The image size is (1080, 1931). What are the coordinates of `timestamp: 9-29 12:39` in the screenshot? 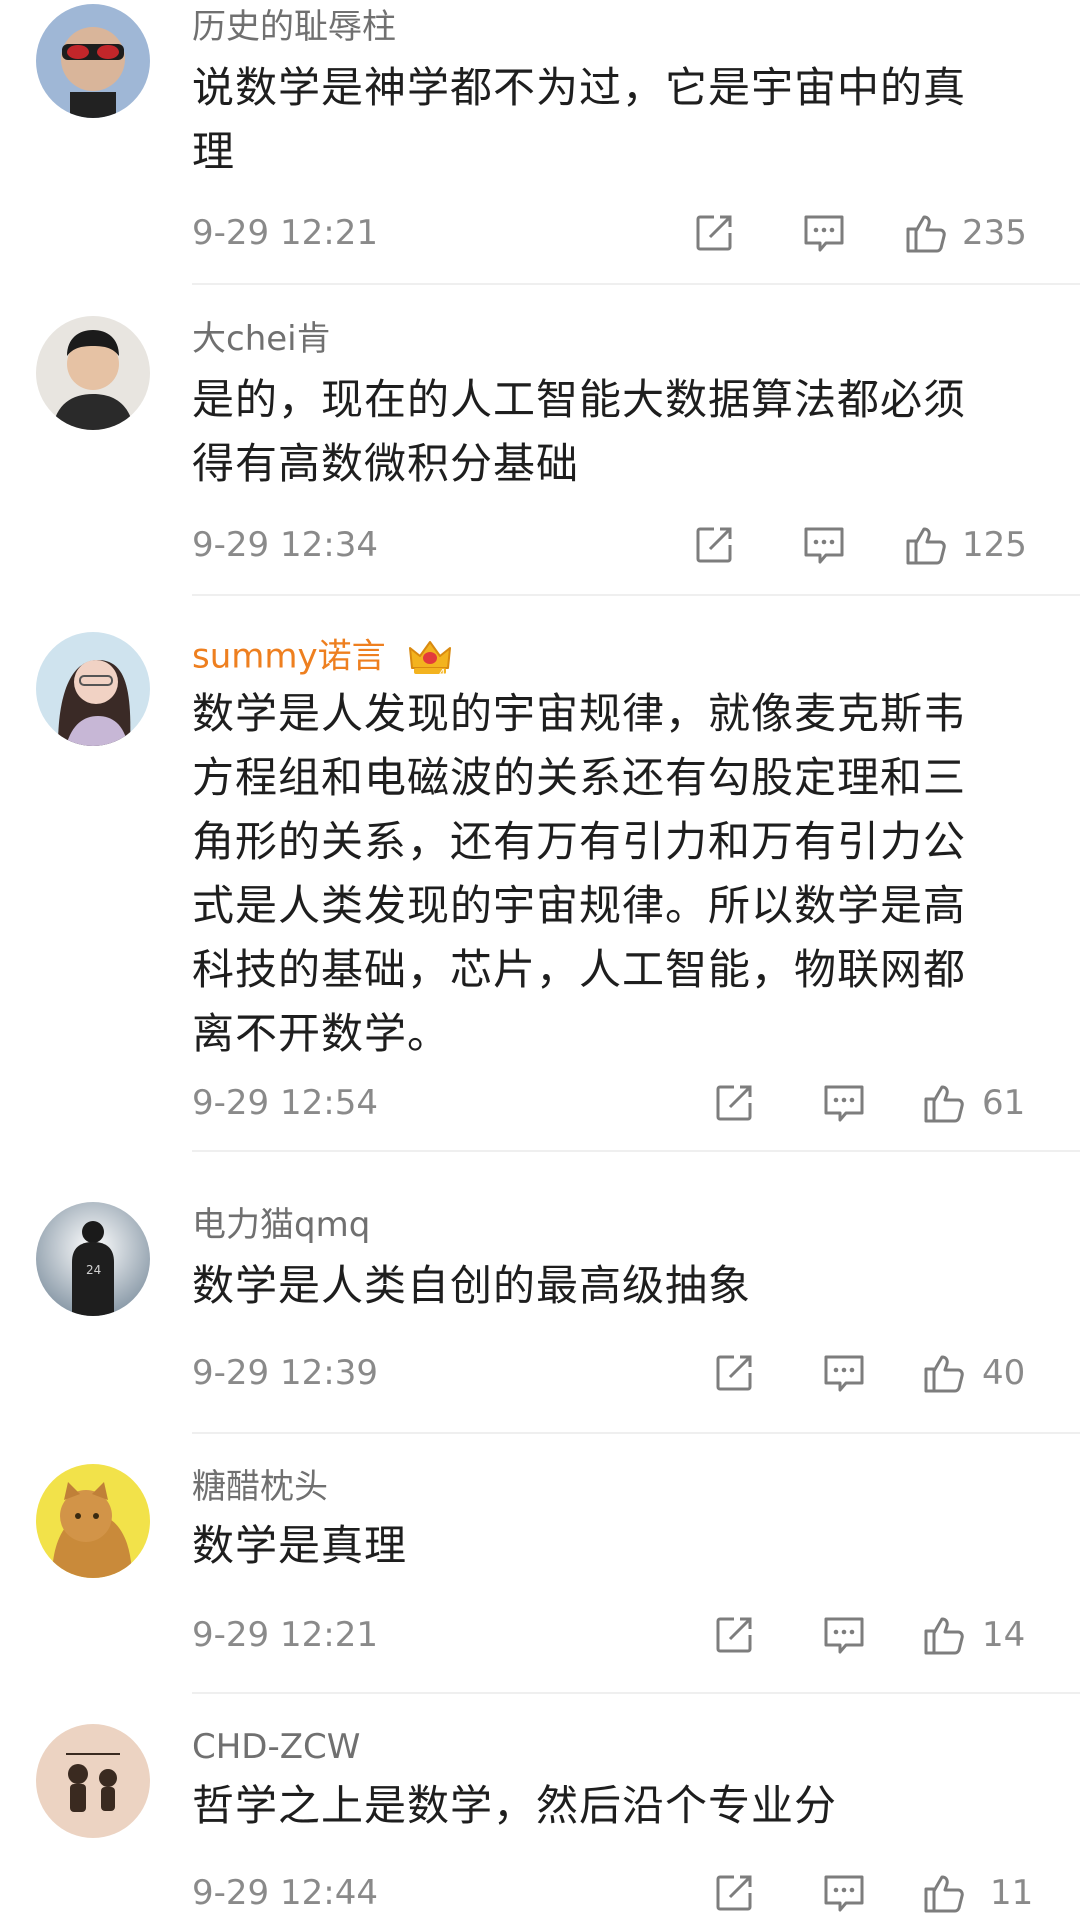 It's located at (285, 1373).